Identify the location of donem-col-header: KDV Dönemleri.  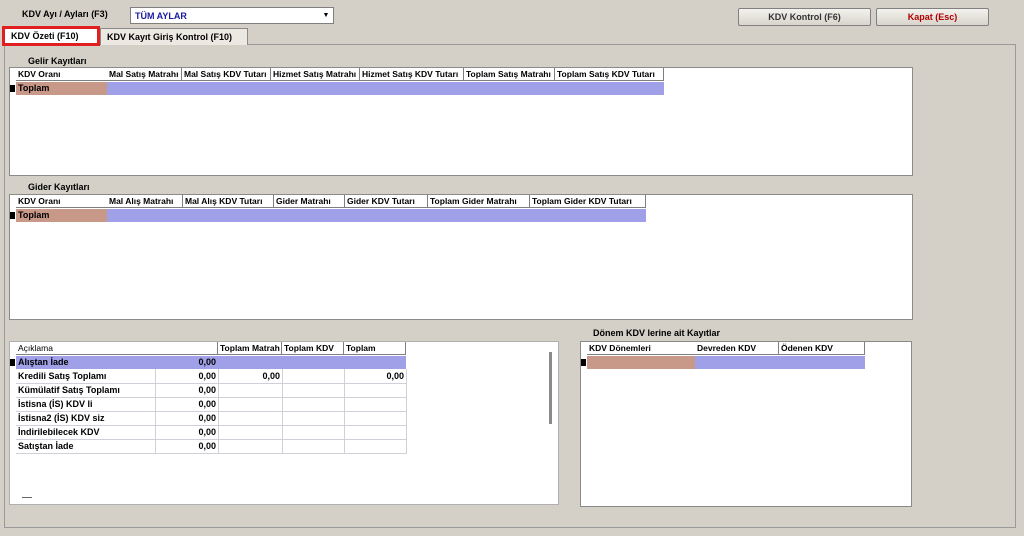
(642, 348).